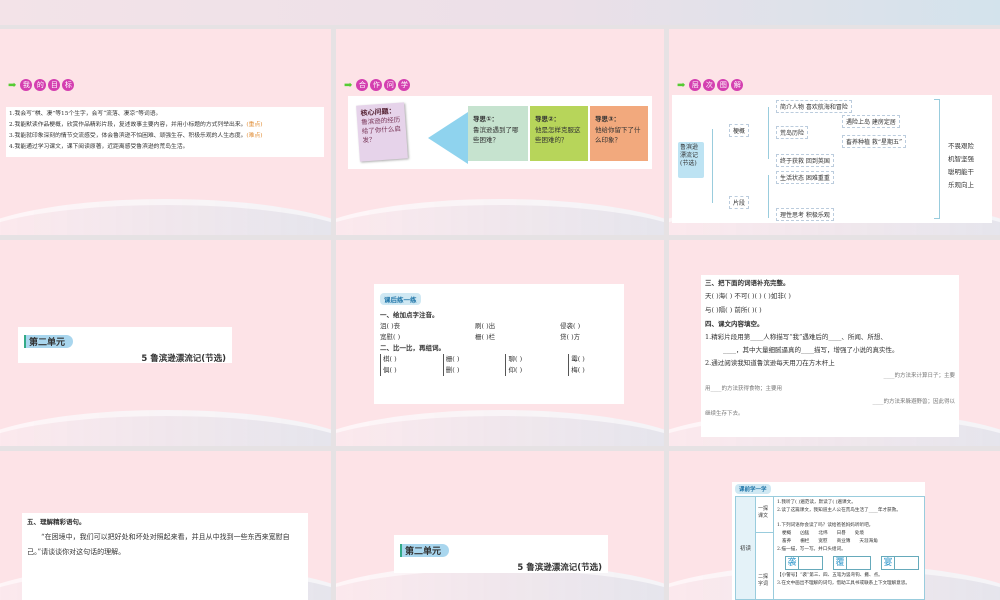  What do you see at coordinates (448, 138) in the screenshot?
I see `funnel-shape` at bounding box center [448, 138].